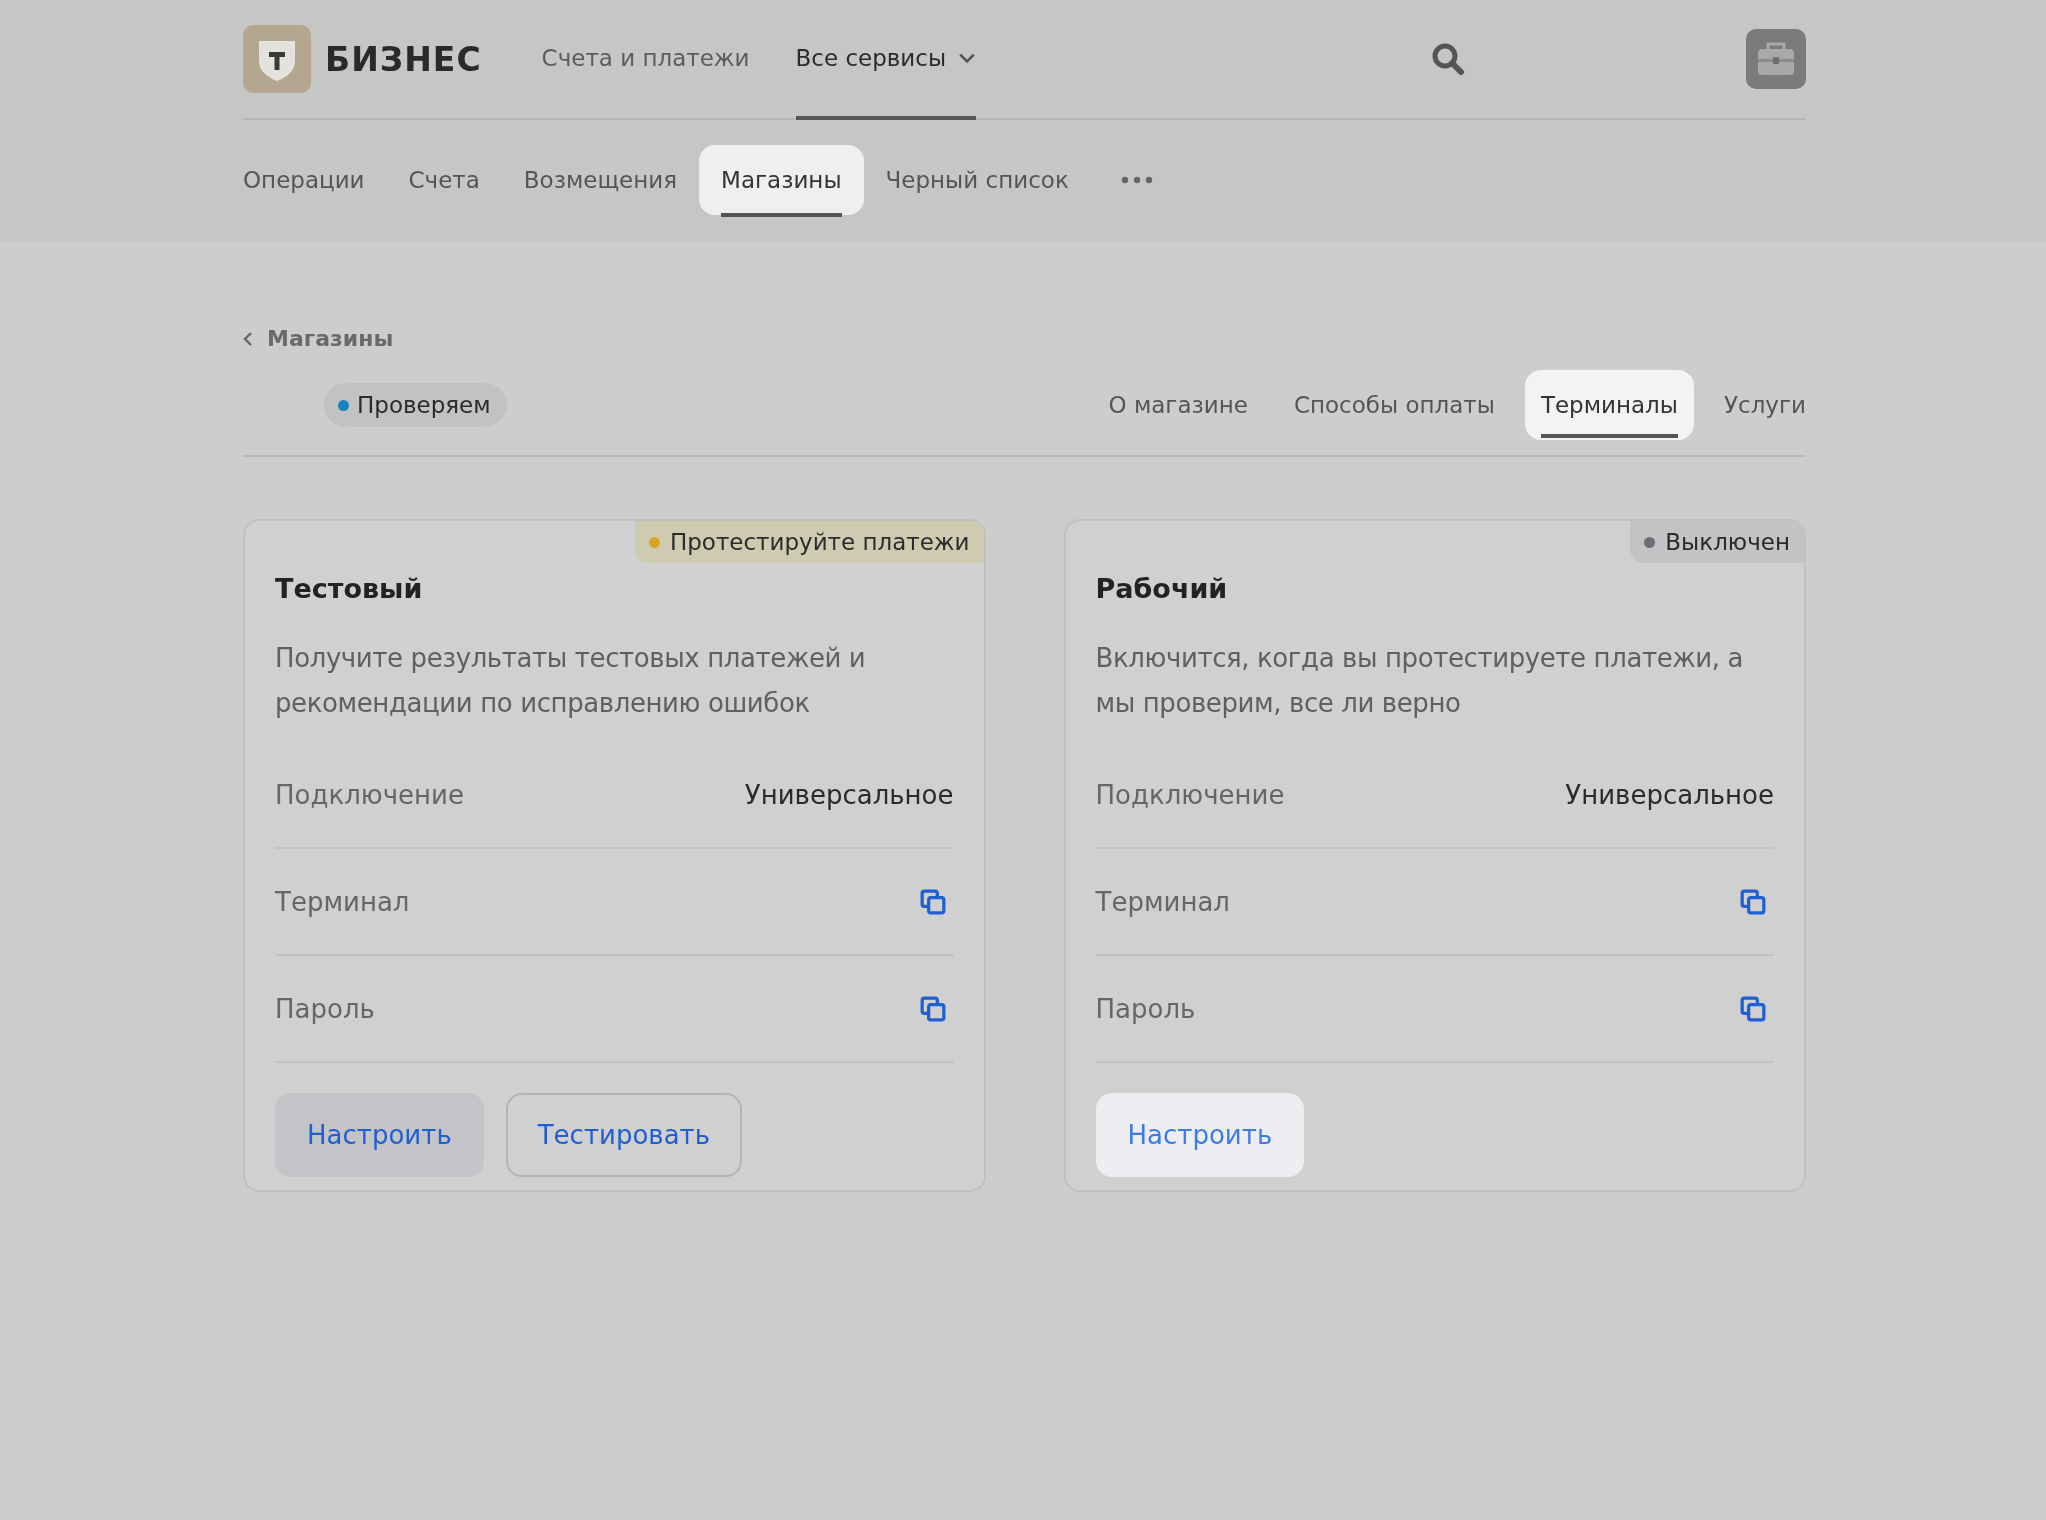 This screenshot has width=2046, height=1520. What do you see at coordinates (781, 180) in the screenshot?
I see `section-tab: Магазины` at bounding box center [781, 180].